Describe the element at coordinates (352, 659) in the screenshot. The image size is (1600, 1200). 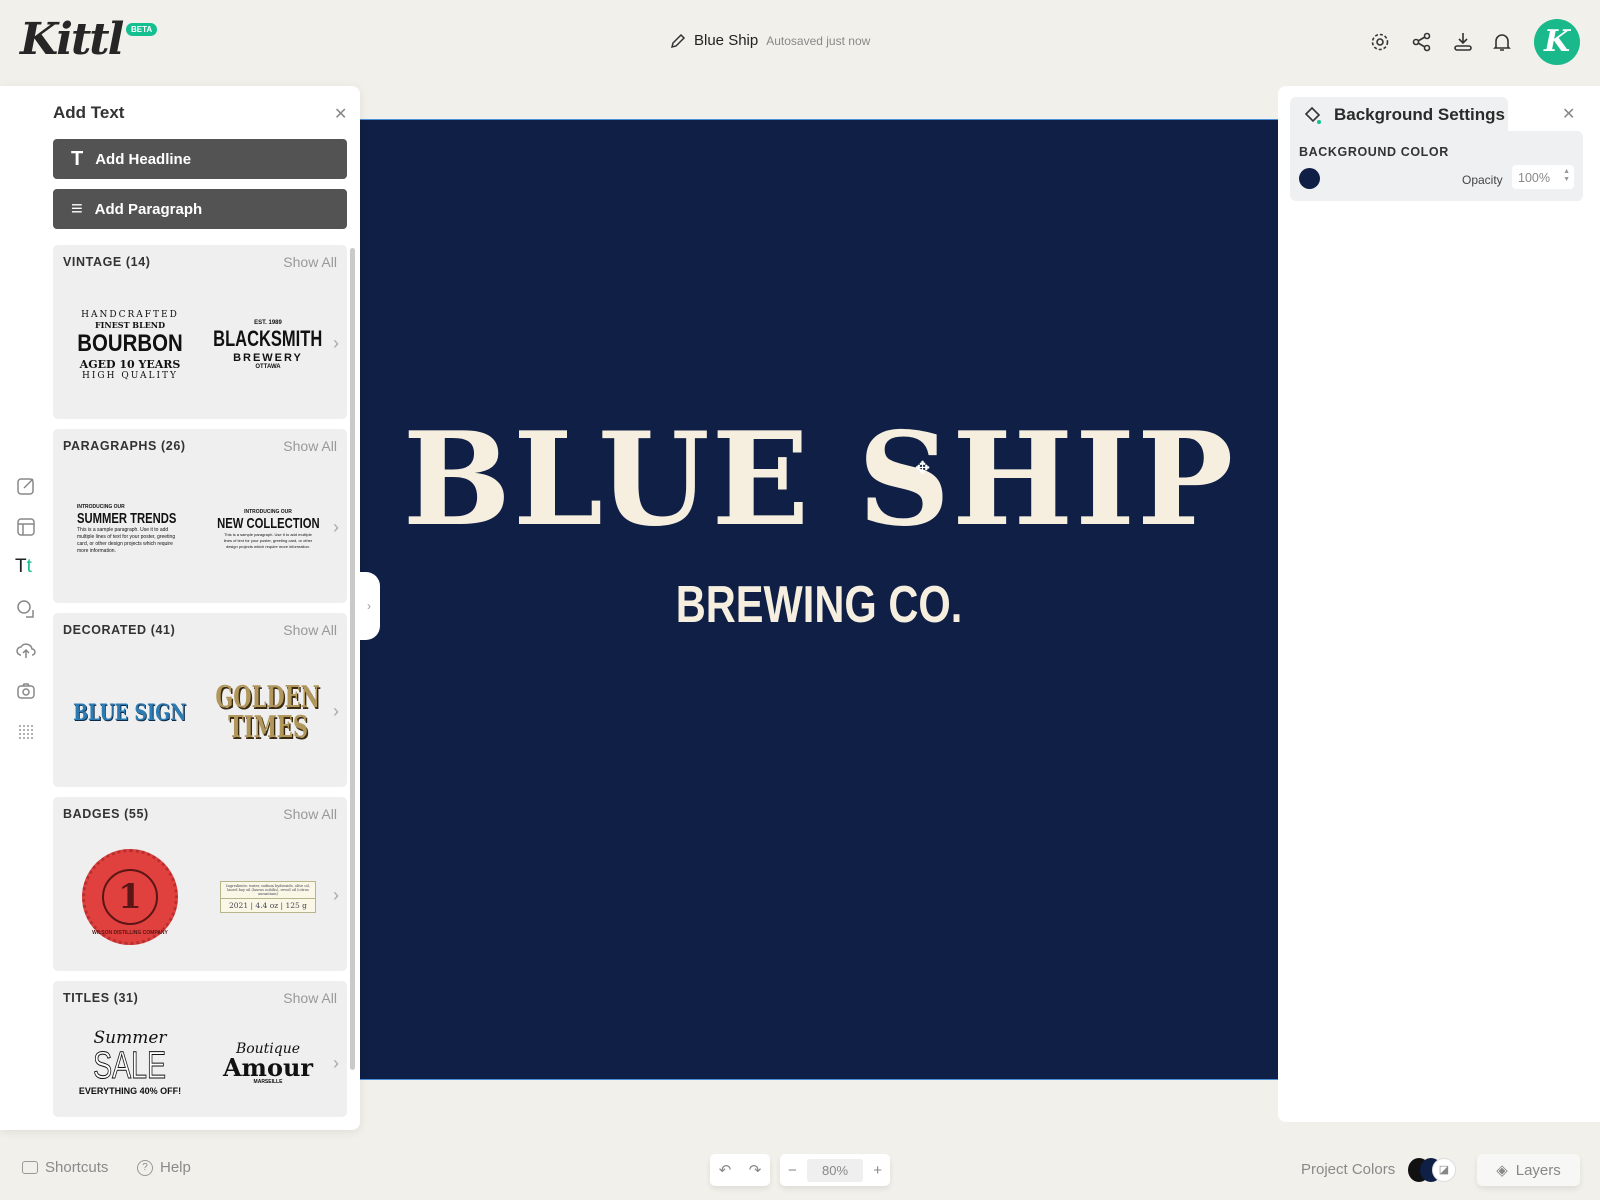
I see `panel-scrollbar` at that location.